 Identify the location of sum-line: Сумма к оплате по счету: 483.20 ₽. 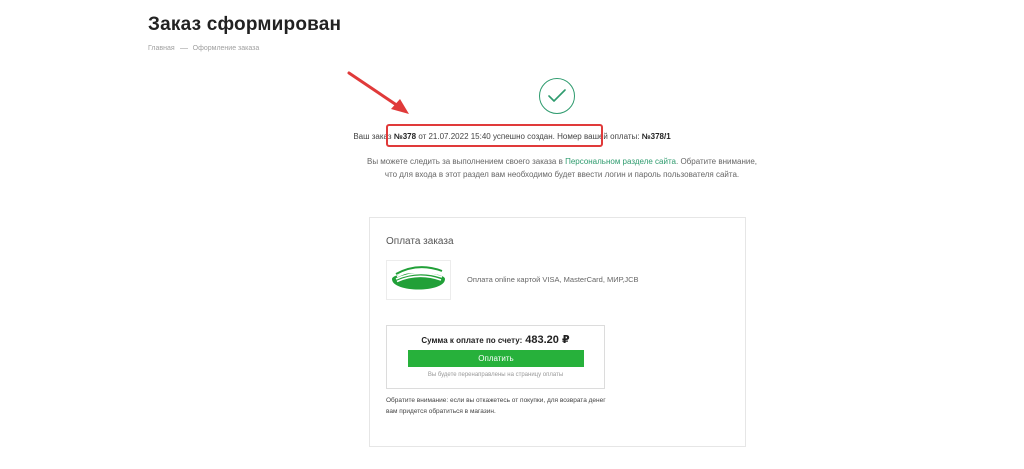
(495, 339).